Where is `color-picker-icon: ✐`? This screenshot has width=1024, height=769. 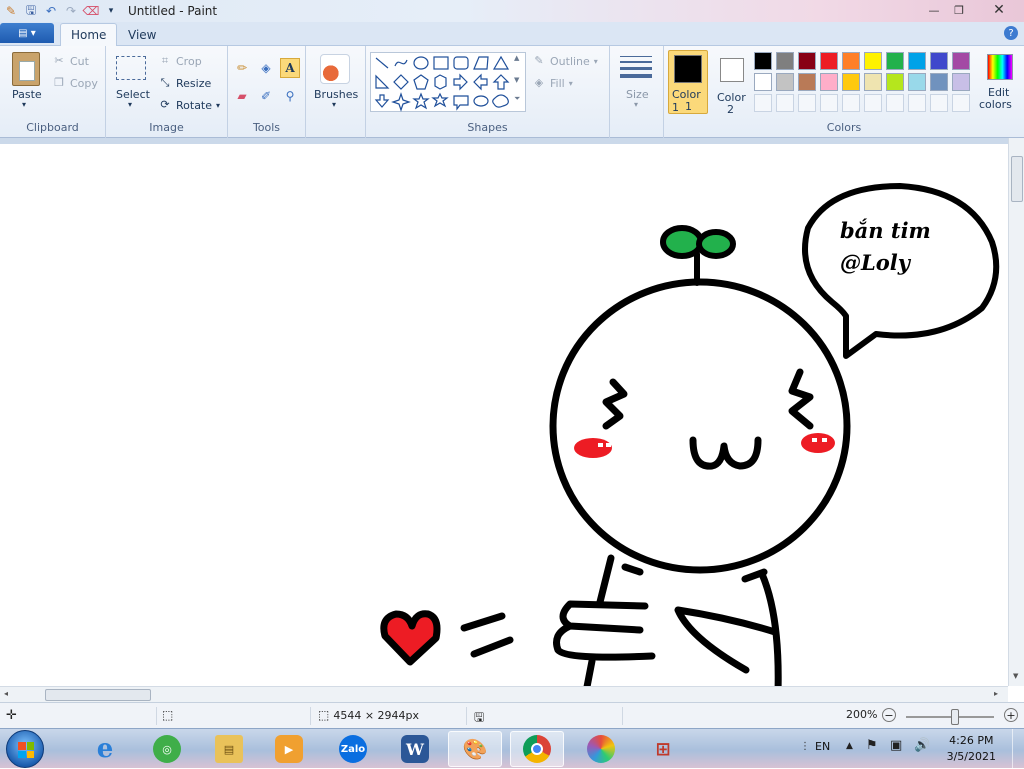 color-picker-icon: ✐ is located at coordinates (266, 96).